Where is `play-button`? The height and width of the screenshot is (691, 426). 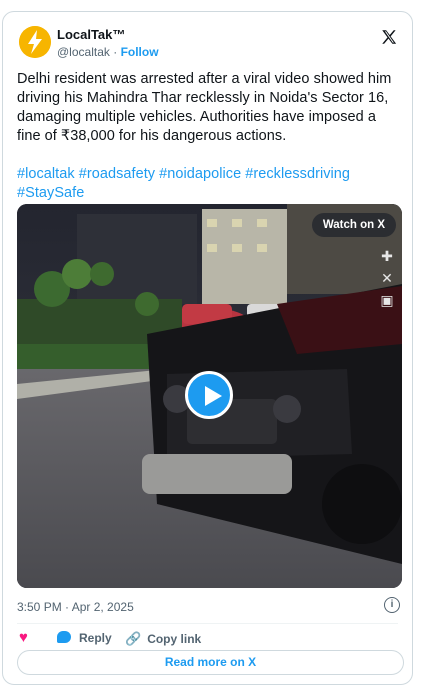 play-button is located at coordinates (209, 395).